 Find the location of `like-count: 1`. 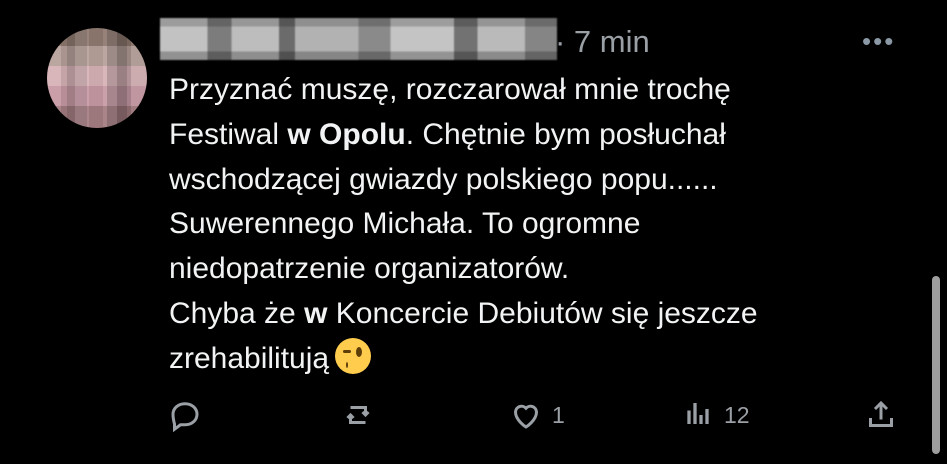

like-count: 1 is located at coordinates (558, 414).